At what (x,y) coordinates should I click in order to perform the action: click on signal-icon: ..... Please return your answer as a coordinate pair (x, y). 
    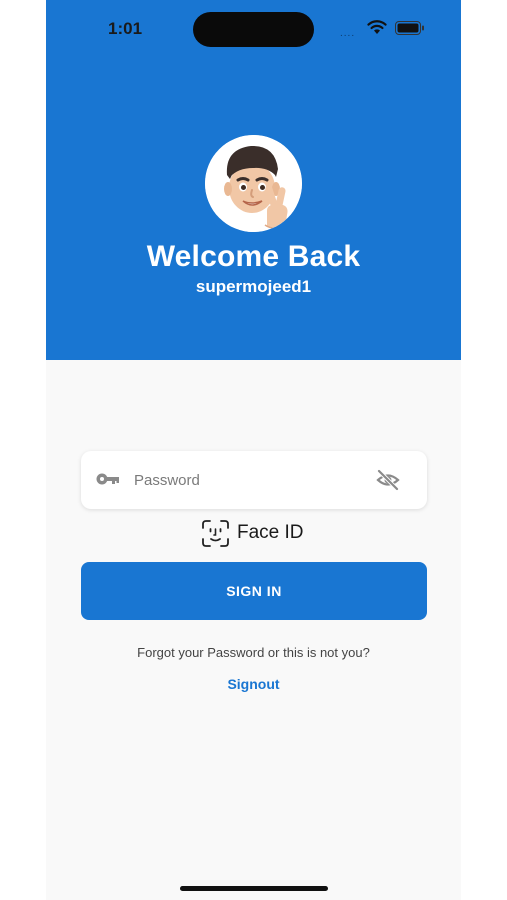
    Looking at the image, I should click on (348, 33).